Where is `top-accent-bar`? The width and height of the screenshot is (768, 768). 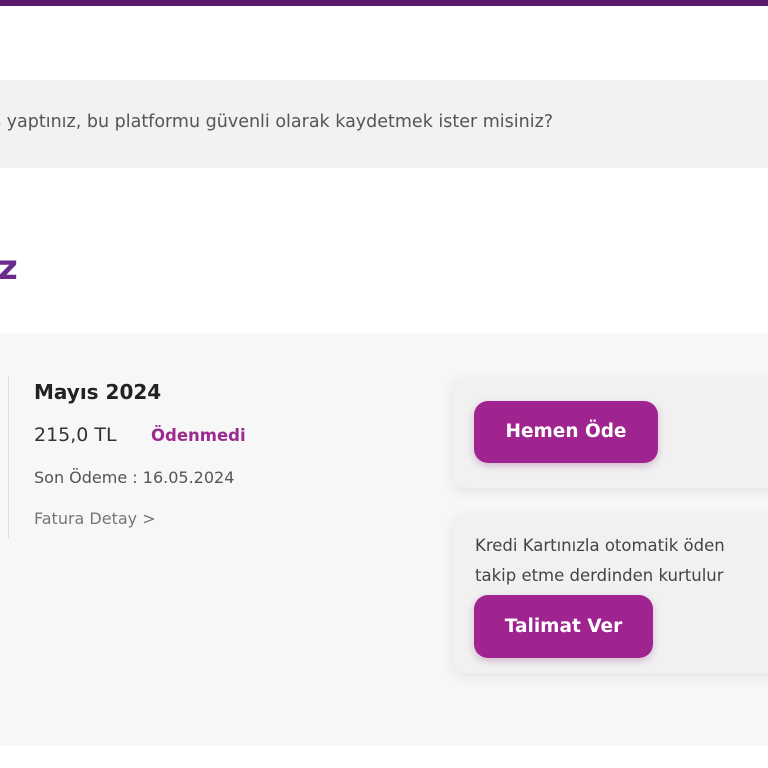 top-accent-bar is located at coordinates (384, 3).